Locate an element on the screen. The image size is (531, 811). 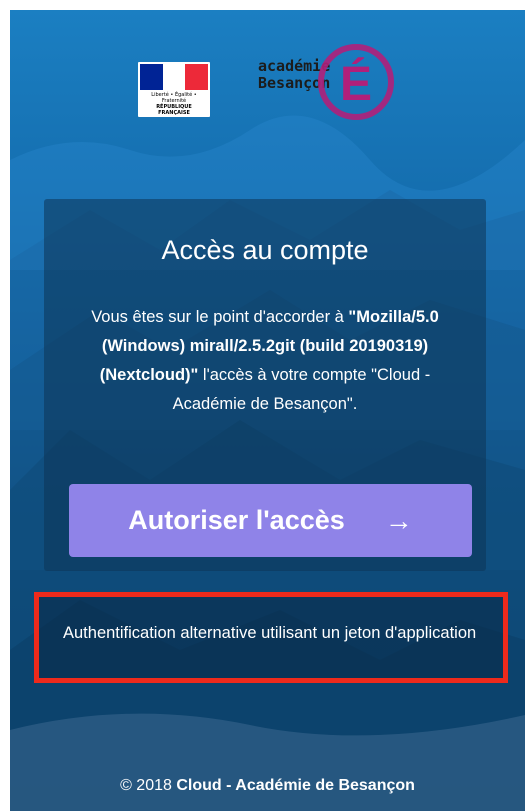
footer-site-name: Cloud - Académie de Besançon is located at coordinates (295, 785).